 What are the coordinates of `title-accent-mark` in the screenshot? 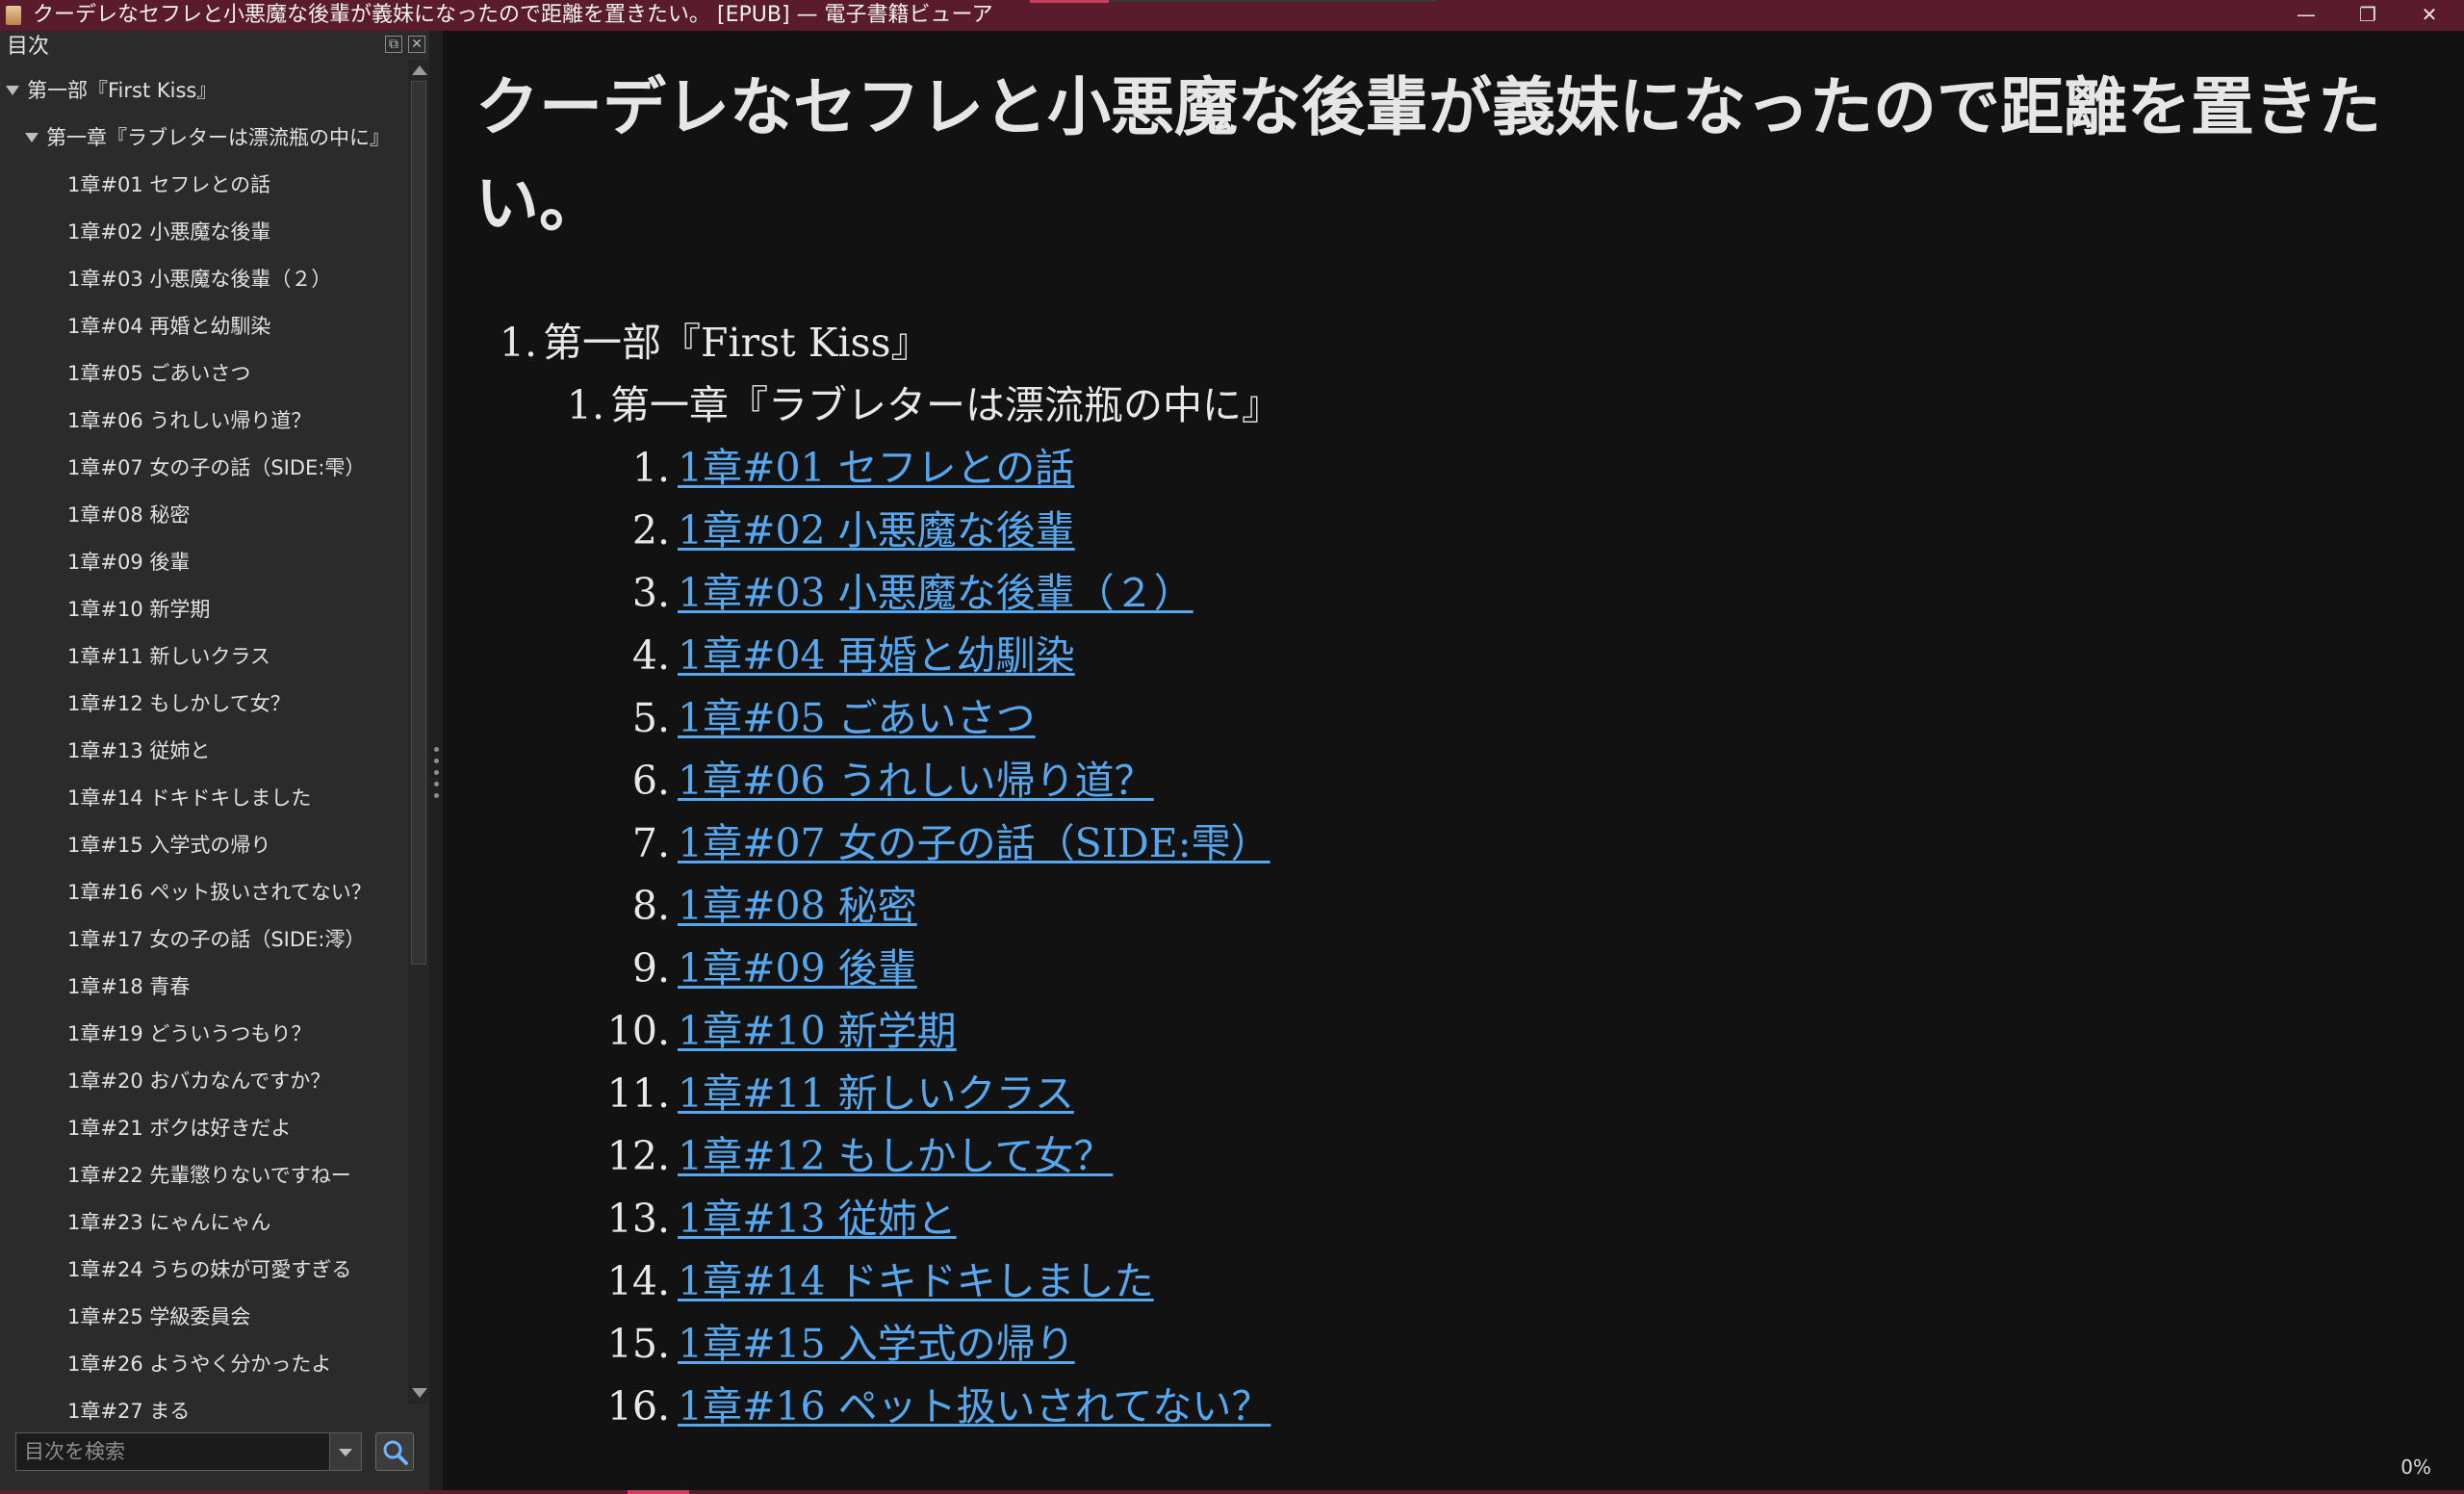 It's located at (1069, 1).